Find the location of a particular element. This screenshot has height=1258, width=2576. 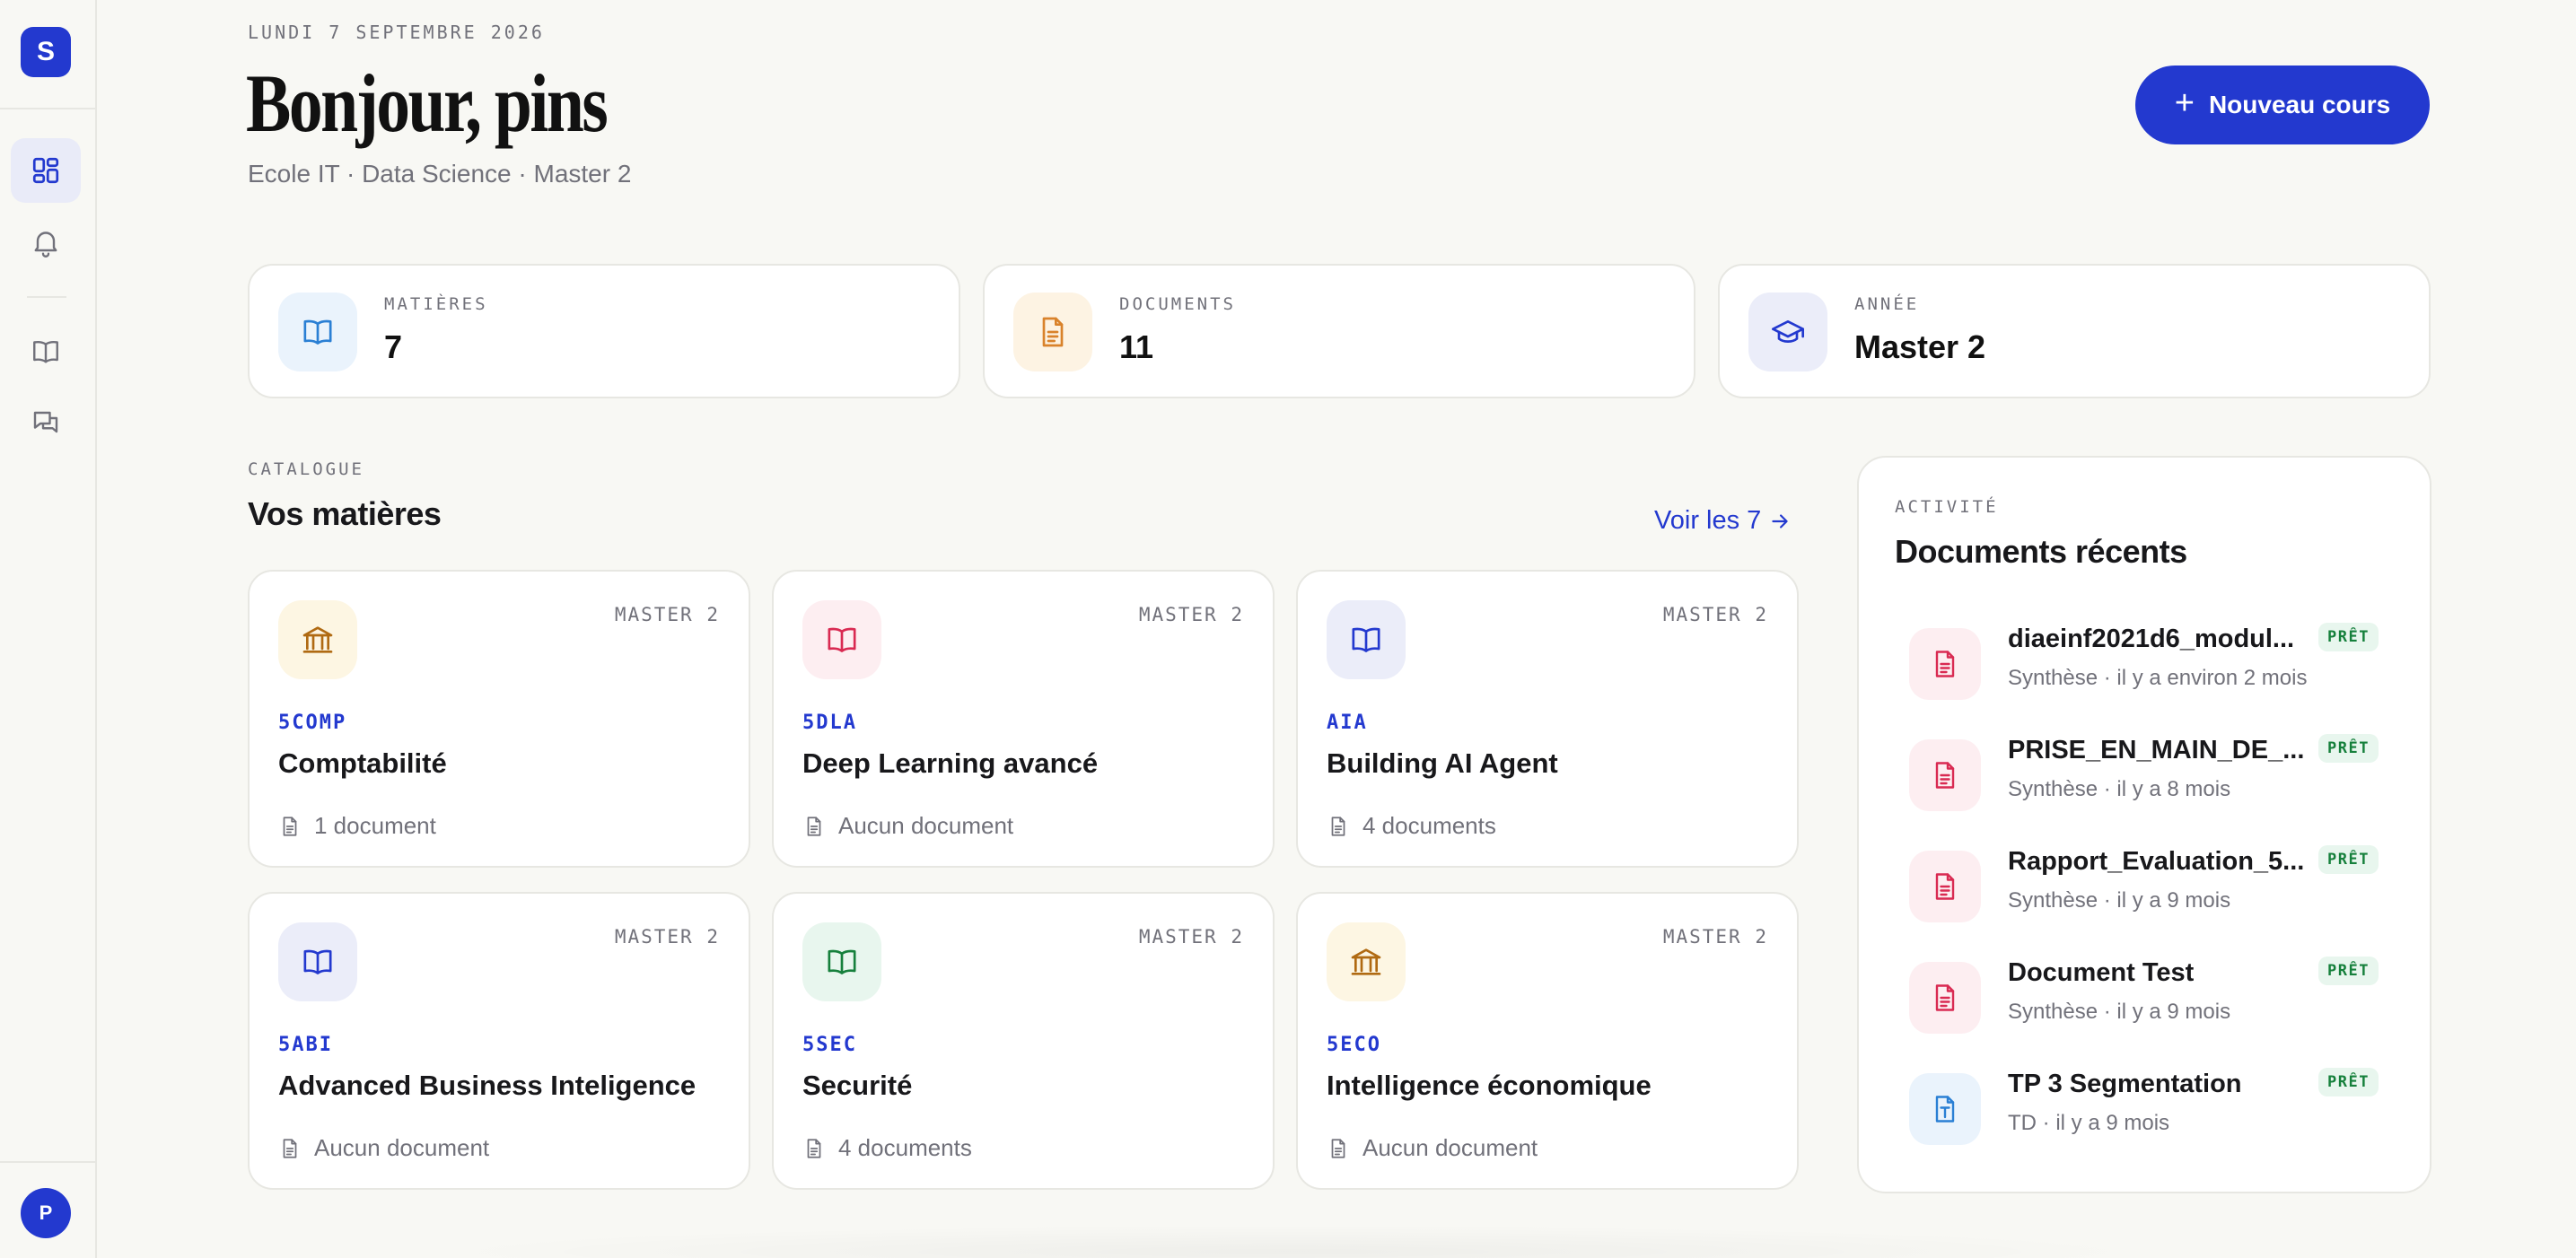

course-code: 5SEC is located at coordinates (829, 1045).